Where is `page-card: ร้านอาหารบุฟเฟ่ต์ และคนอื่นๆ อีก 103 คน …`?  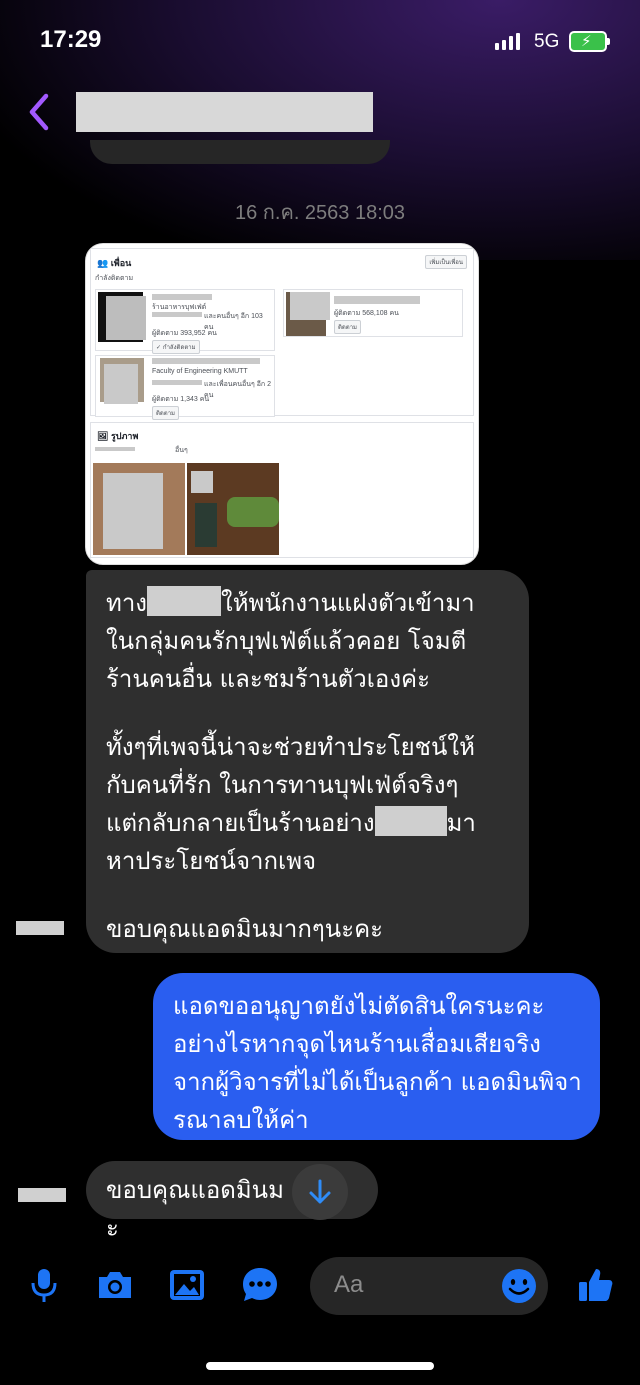
page-card: ร้านอาหารบุฟเฟ่ต์ และคนอื่นๆ อีก 103 คน … is located at coordinates (185, 321).